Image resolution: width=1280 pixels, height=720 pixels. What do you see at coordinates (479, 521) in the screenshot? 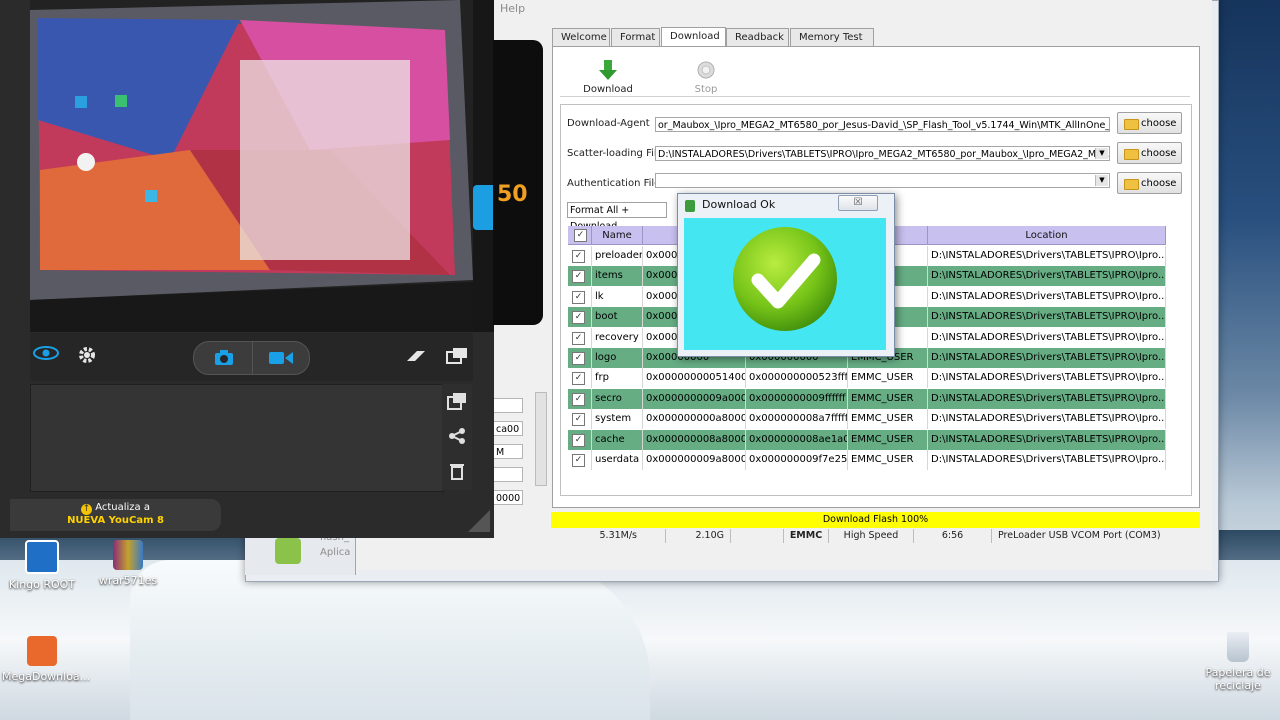
I see `resize-grip` at bounding box center [479, 521].